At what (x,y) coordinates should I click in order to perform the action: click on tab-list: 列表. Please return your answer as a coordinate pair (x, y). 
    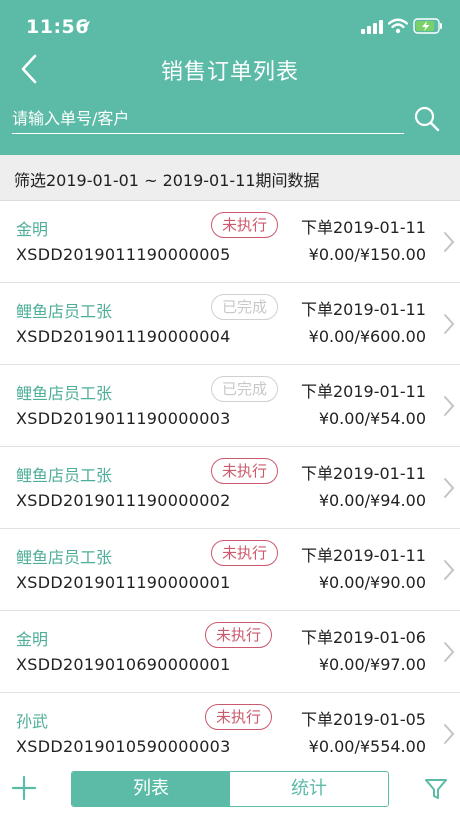
    Looking at the image, I should click on (151, 789).